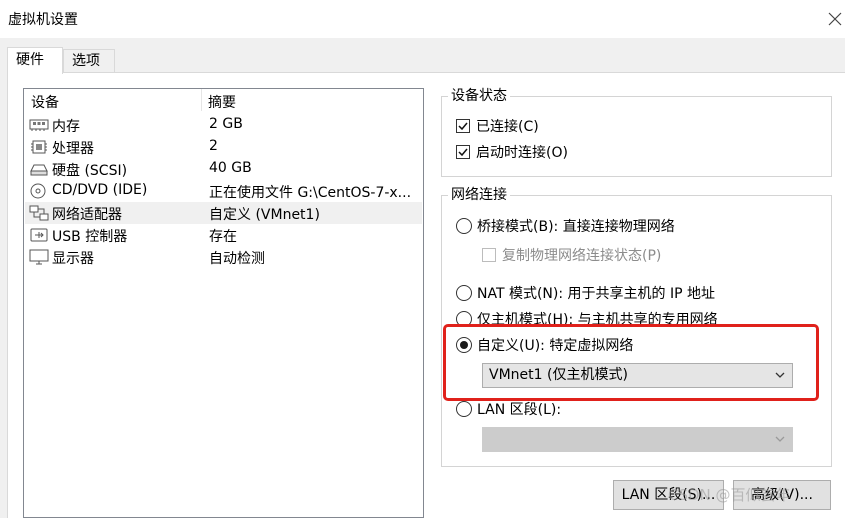 The image size is (845, 518). What do you see at coordinates (264, 215) in the screenshot?
I see `device-summary: 自定义 (VMnet1)` at bounding box center [264, 215].